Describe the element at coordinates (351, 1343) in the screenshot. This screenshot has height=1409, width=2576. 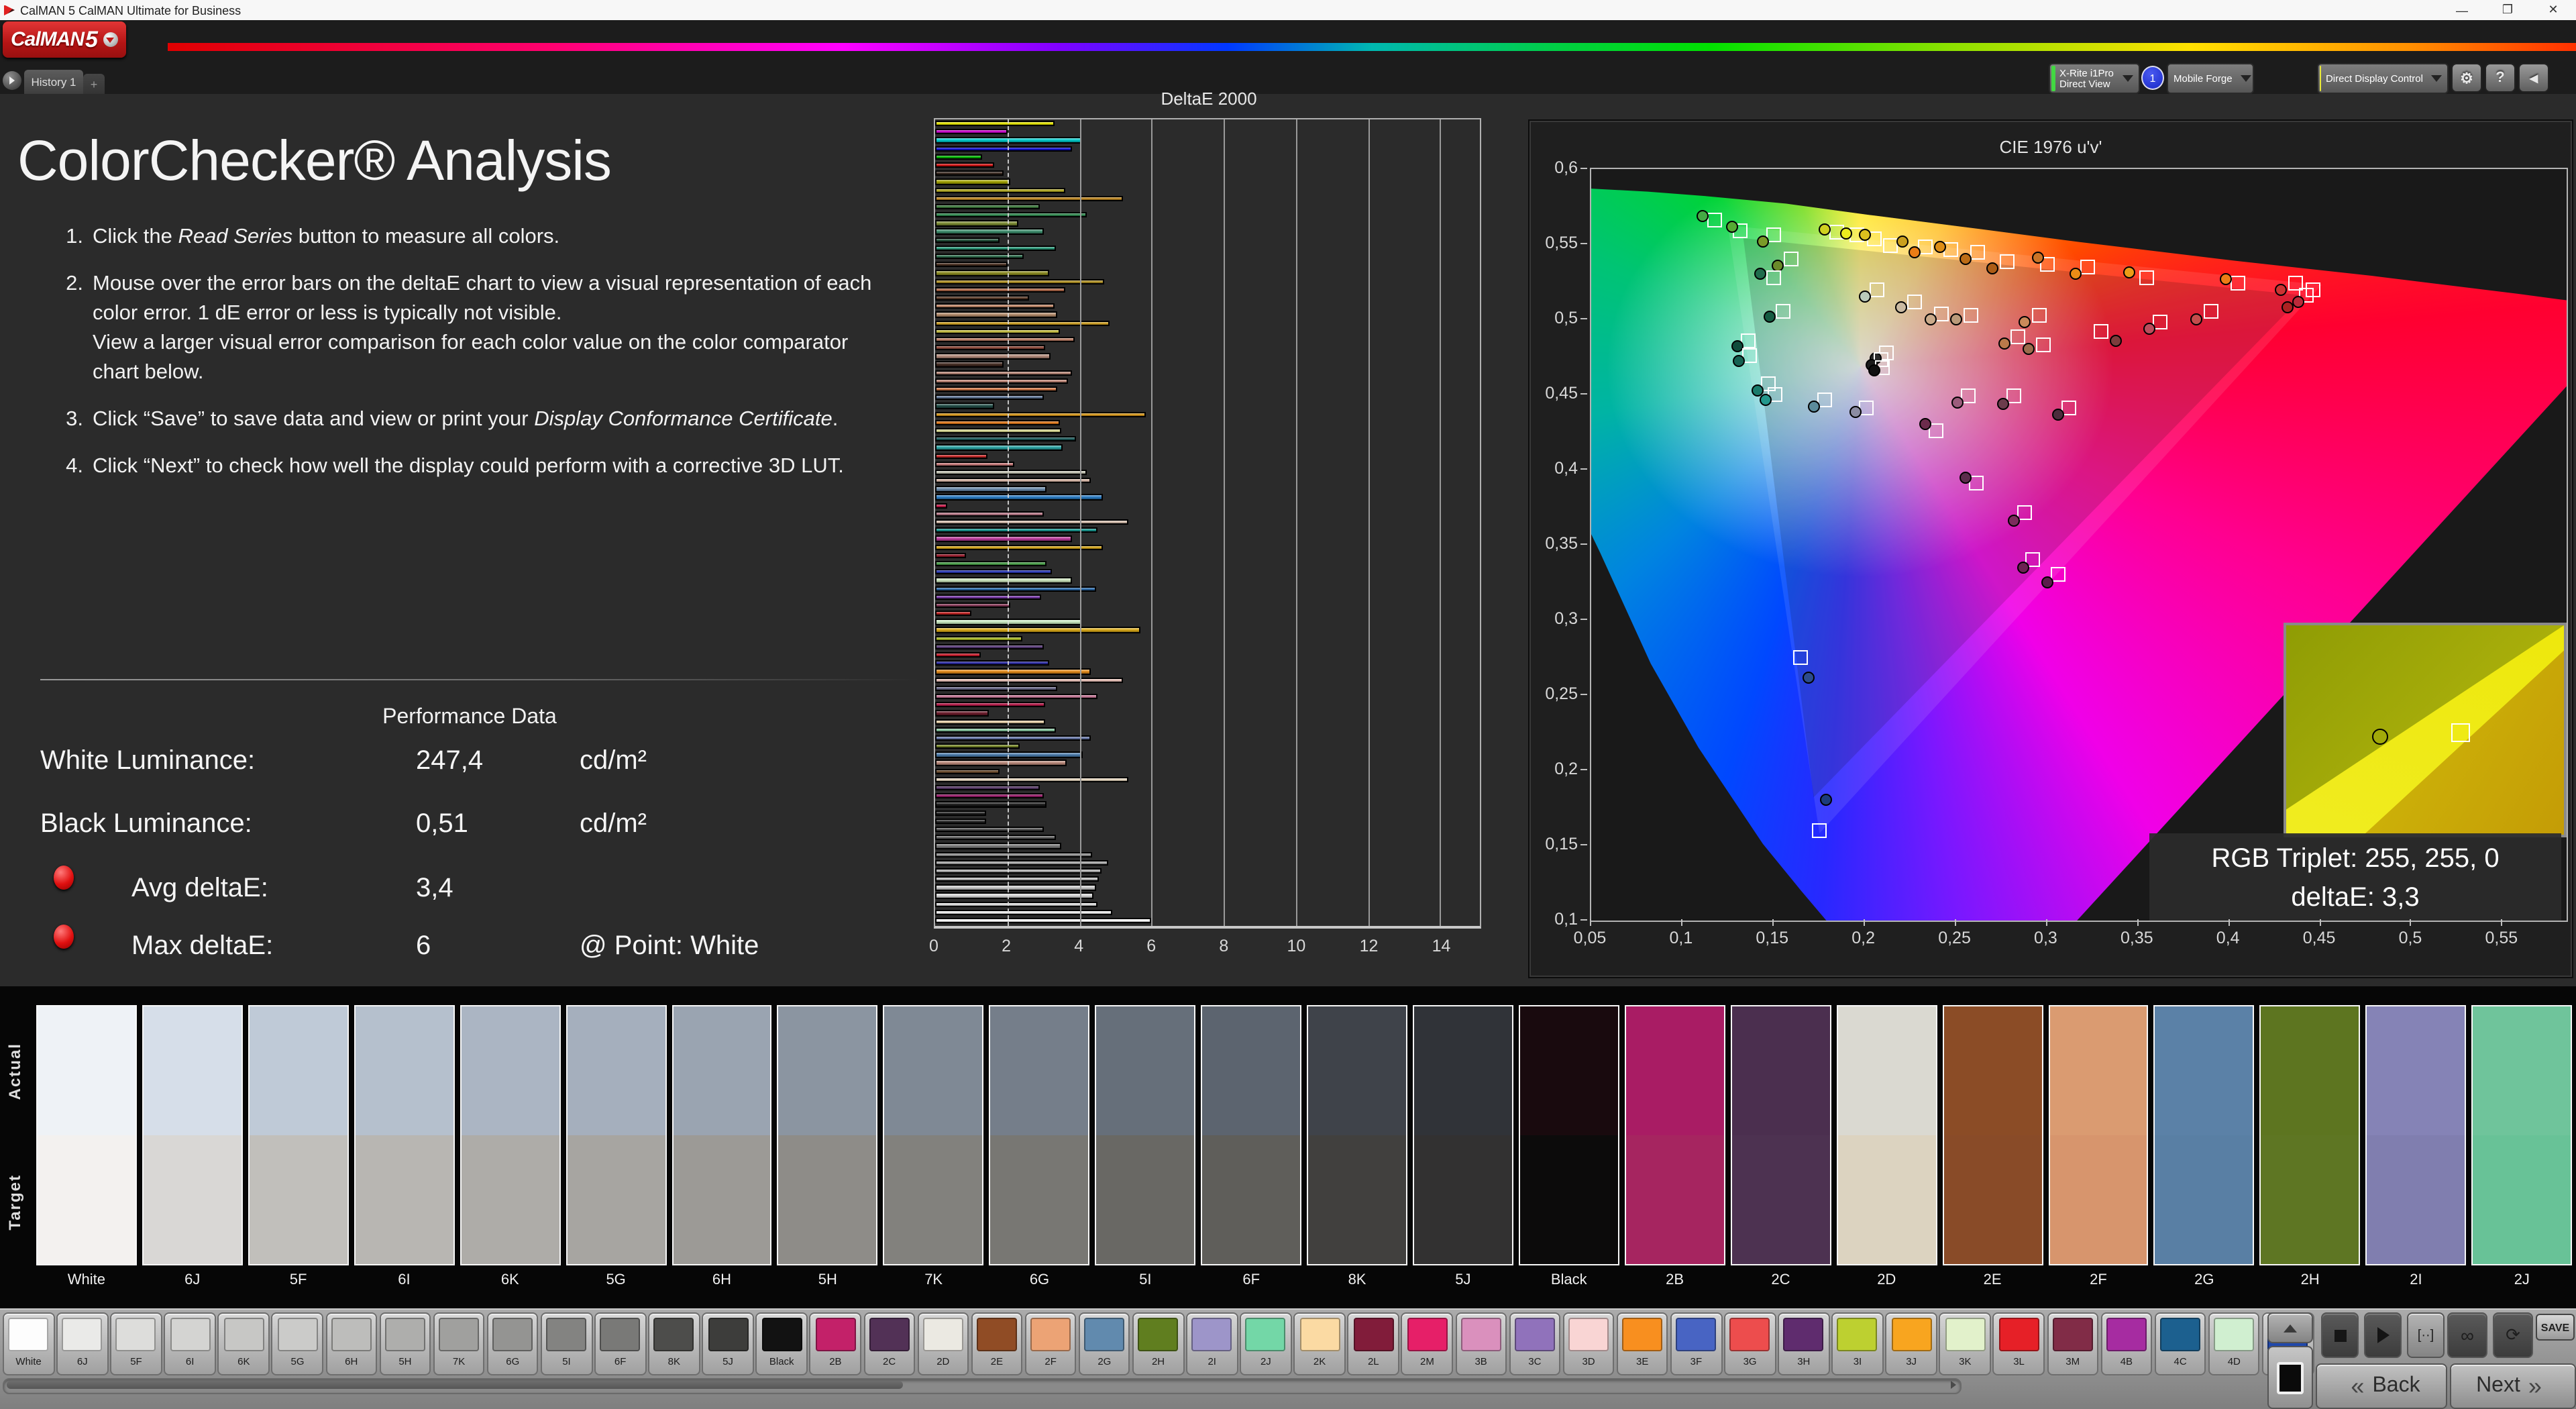
I see `patch-button-6H: 6H` at that location.